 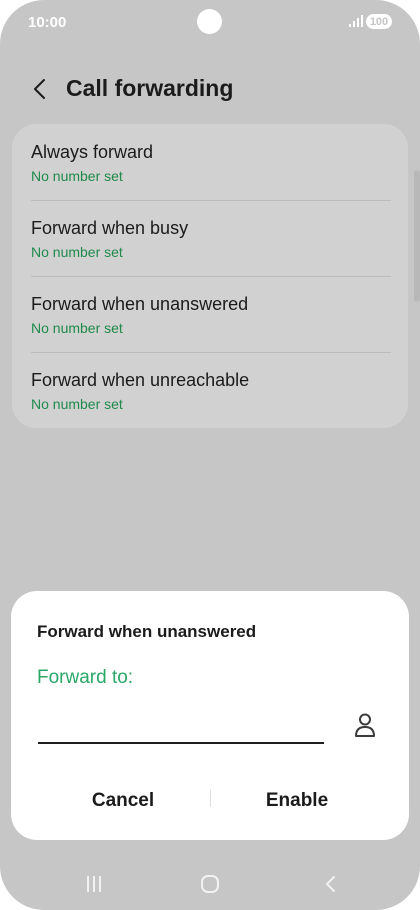 What do you see at coordinates (181, 728) in the screenshot?
I see `phone-number-input` at bounding box center [181, 728].